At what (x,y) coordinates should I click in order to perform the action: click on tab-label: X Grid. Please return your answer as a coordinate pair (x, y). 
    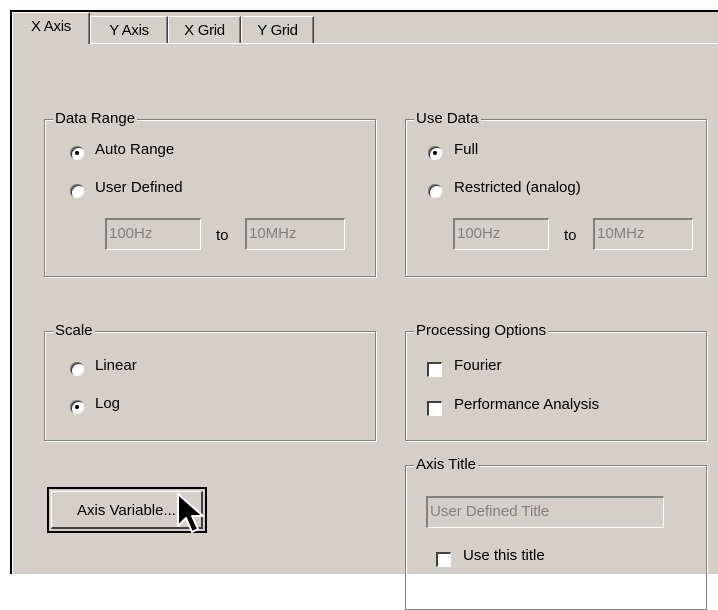
    Looking at the image, I should click on (204, 30).